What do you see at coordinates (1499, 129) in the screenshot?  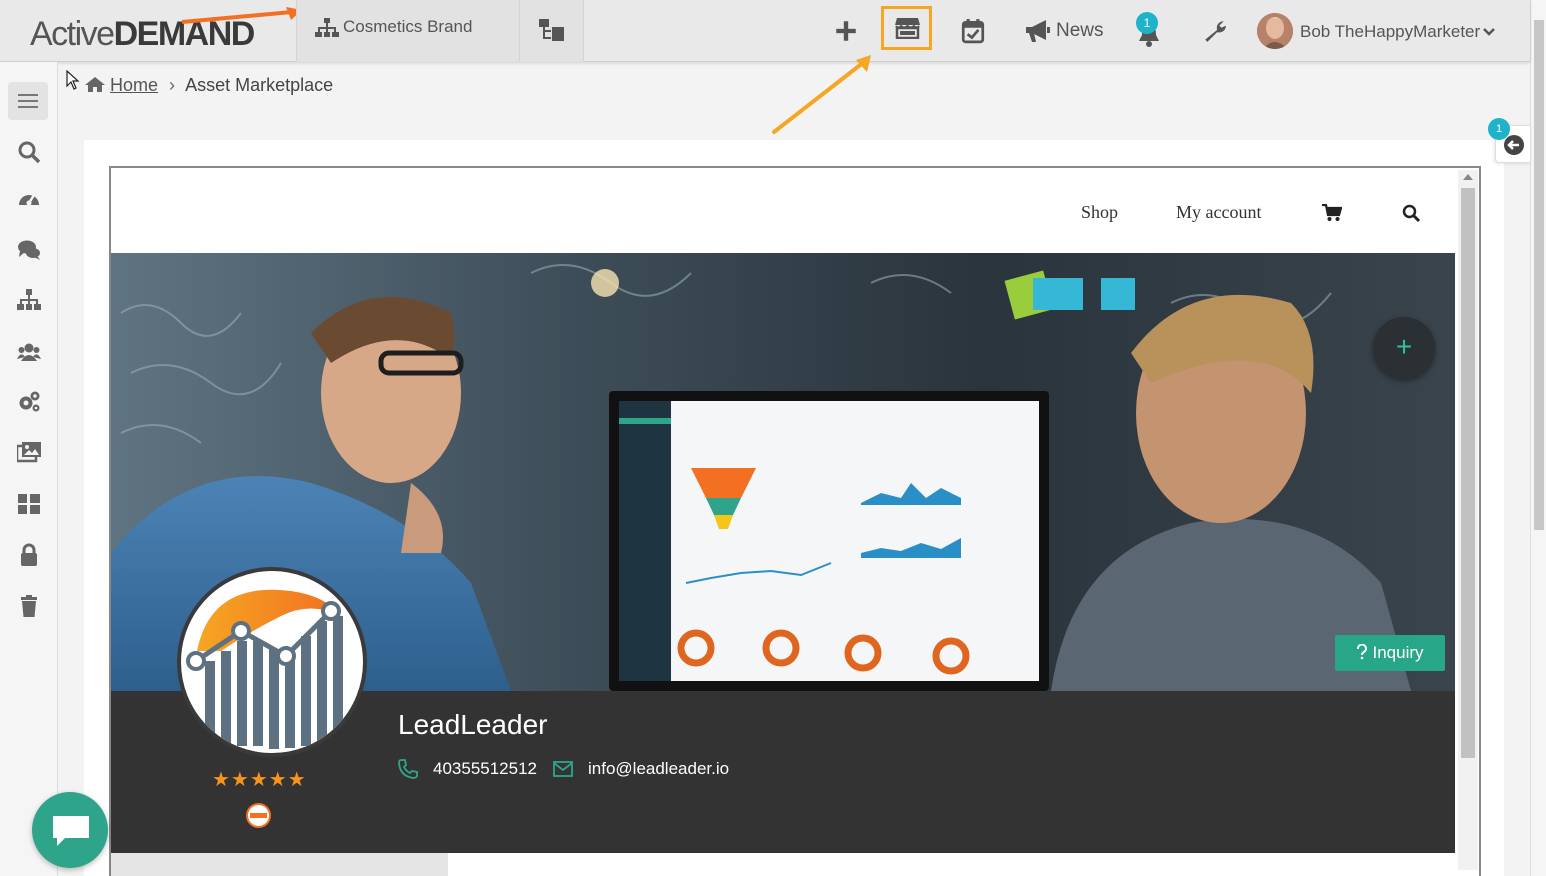 I see `side-panel-badge: 1` at bounding box center [1499, 129].